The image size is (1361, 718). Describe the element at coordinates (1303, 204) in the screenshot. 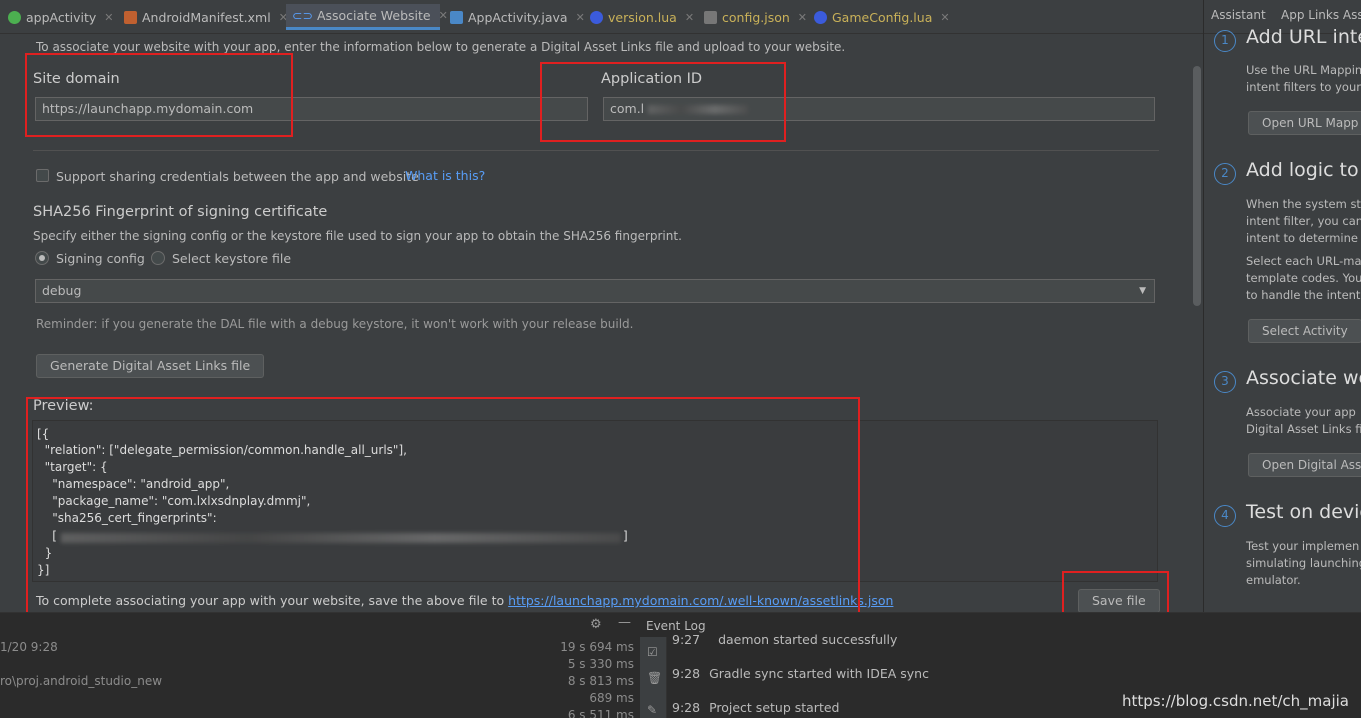

I see `step-text: When the system sta` at that location.